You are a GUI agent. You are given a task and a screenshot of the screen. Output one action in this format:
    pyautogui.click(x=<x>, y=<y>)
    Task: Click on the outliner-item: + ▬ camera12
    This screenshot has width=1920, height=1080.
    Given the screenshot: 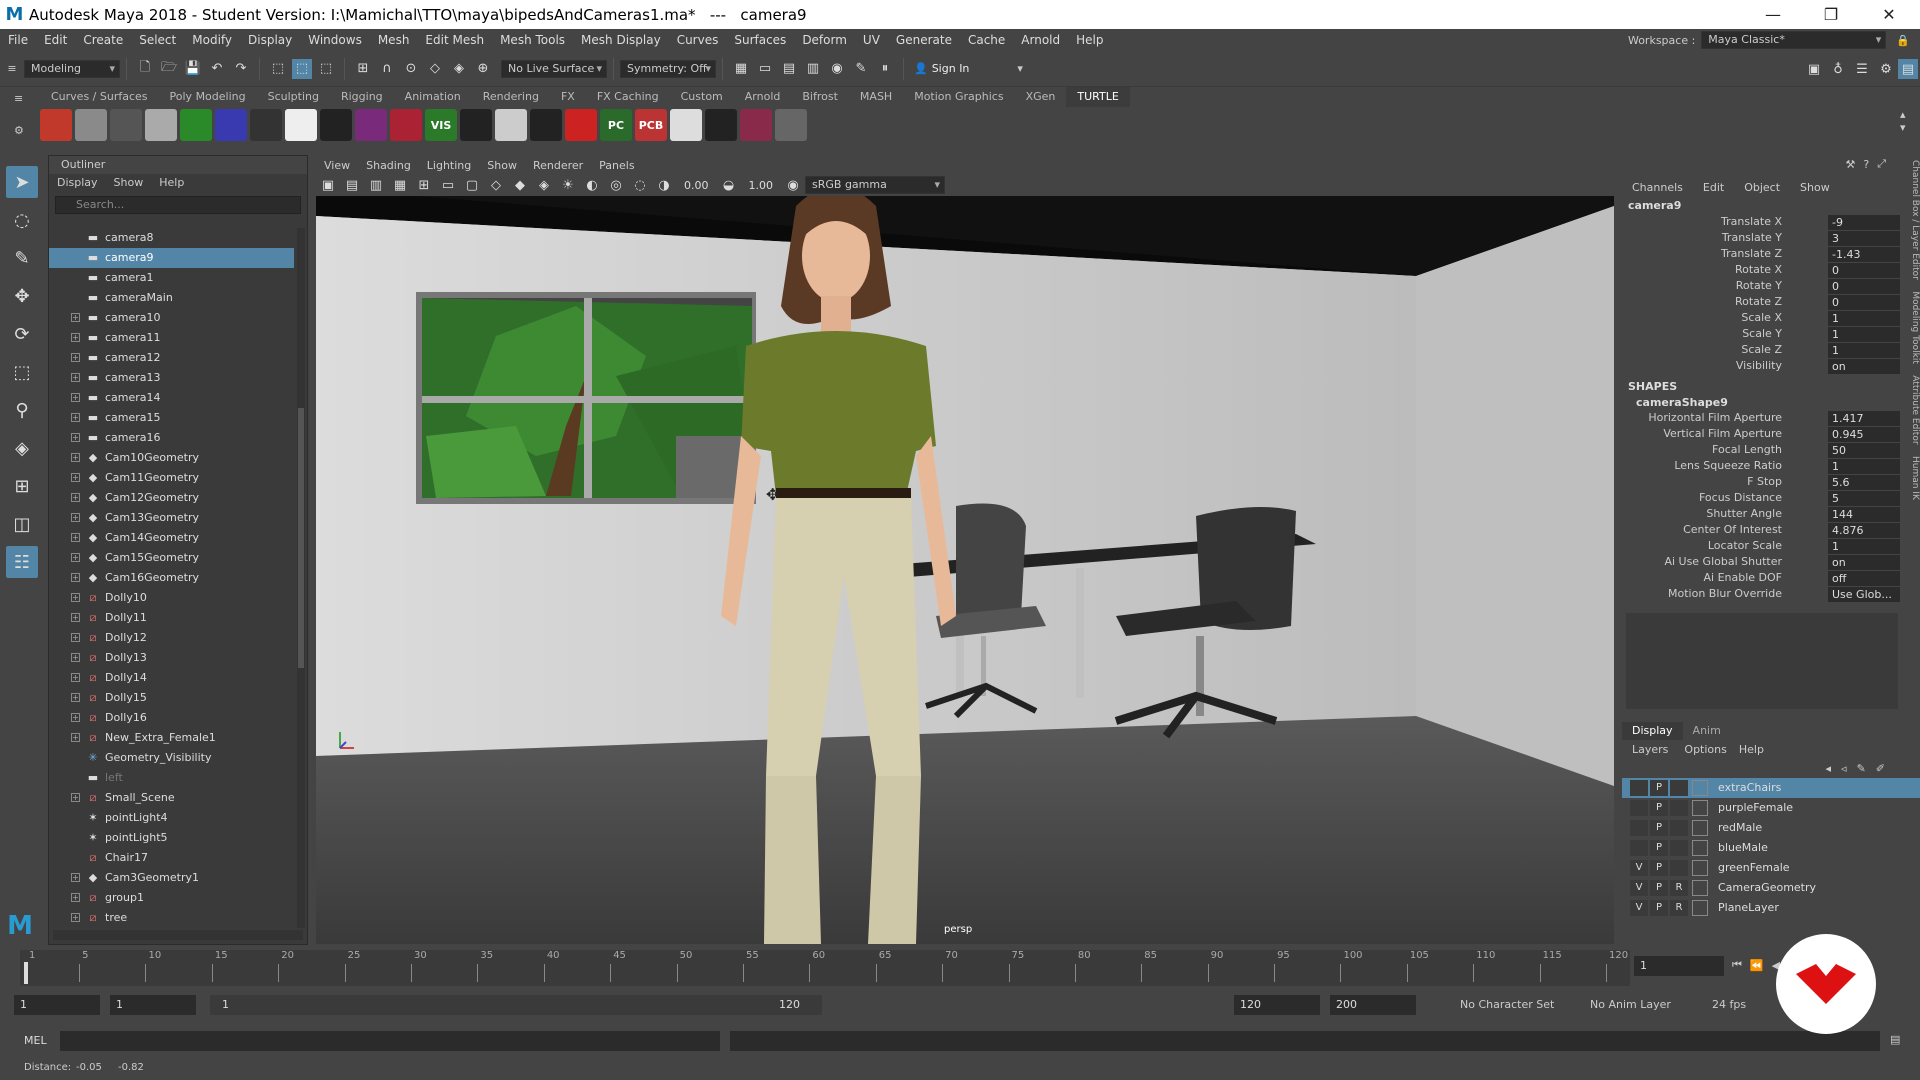 What is the action you would take?
    pyautogui.click(x=171, y=358)
    